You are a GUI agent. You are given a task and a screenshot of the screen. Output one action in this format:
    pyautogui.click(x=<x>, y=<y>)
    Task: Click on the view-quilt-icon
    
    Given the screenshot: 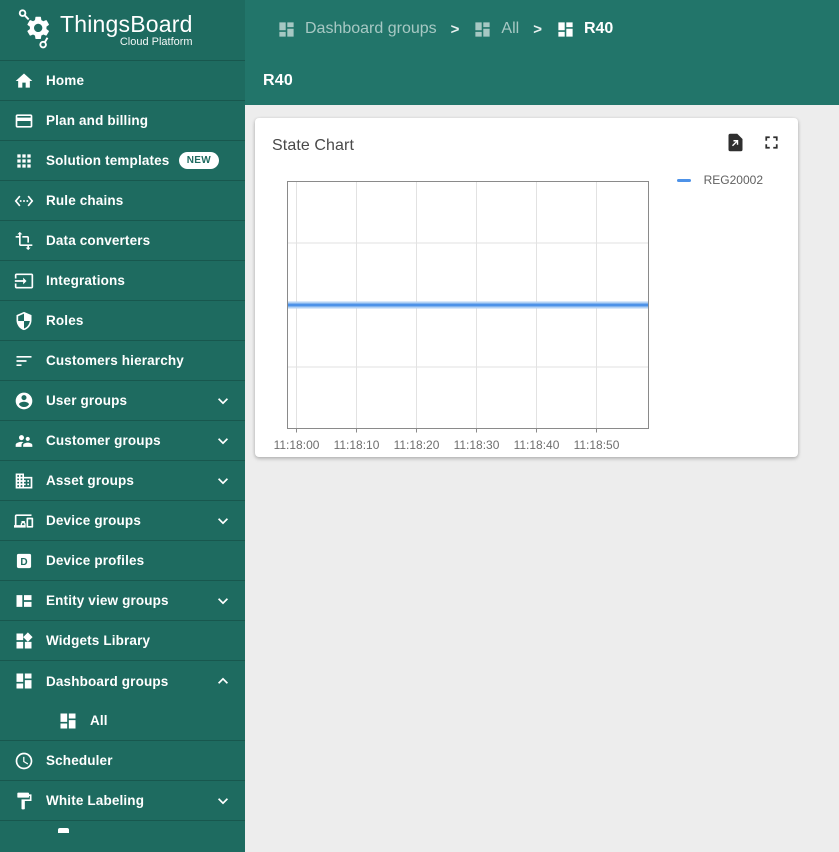 What is the action you would take?
    pyautogui.click(x=24, y=601)
    